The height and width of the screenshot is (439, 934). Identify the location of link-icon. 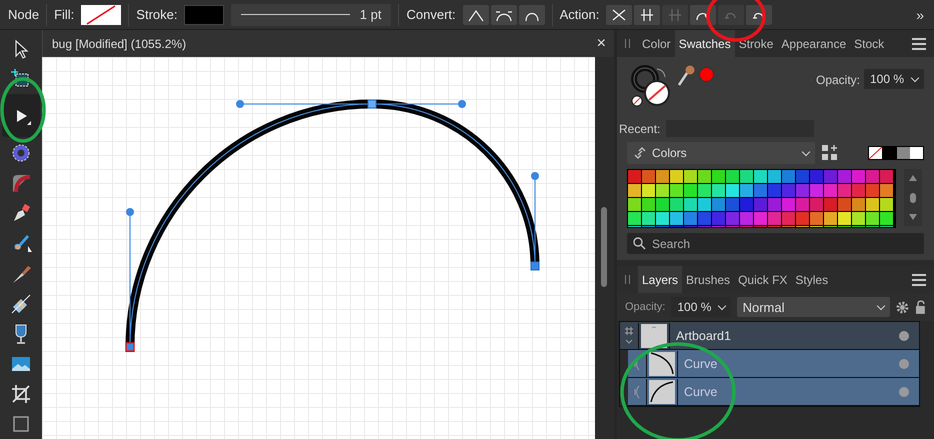
(640, 153).